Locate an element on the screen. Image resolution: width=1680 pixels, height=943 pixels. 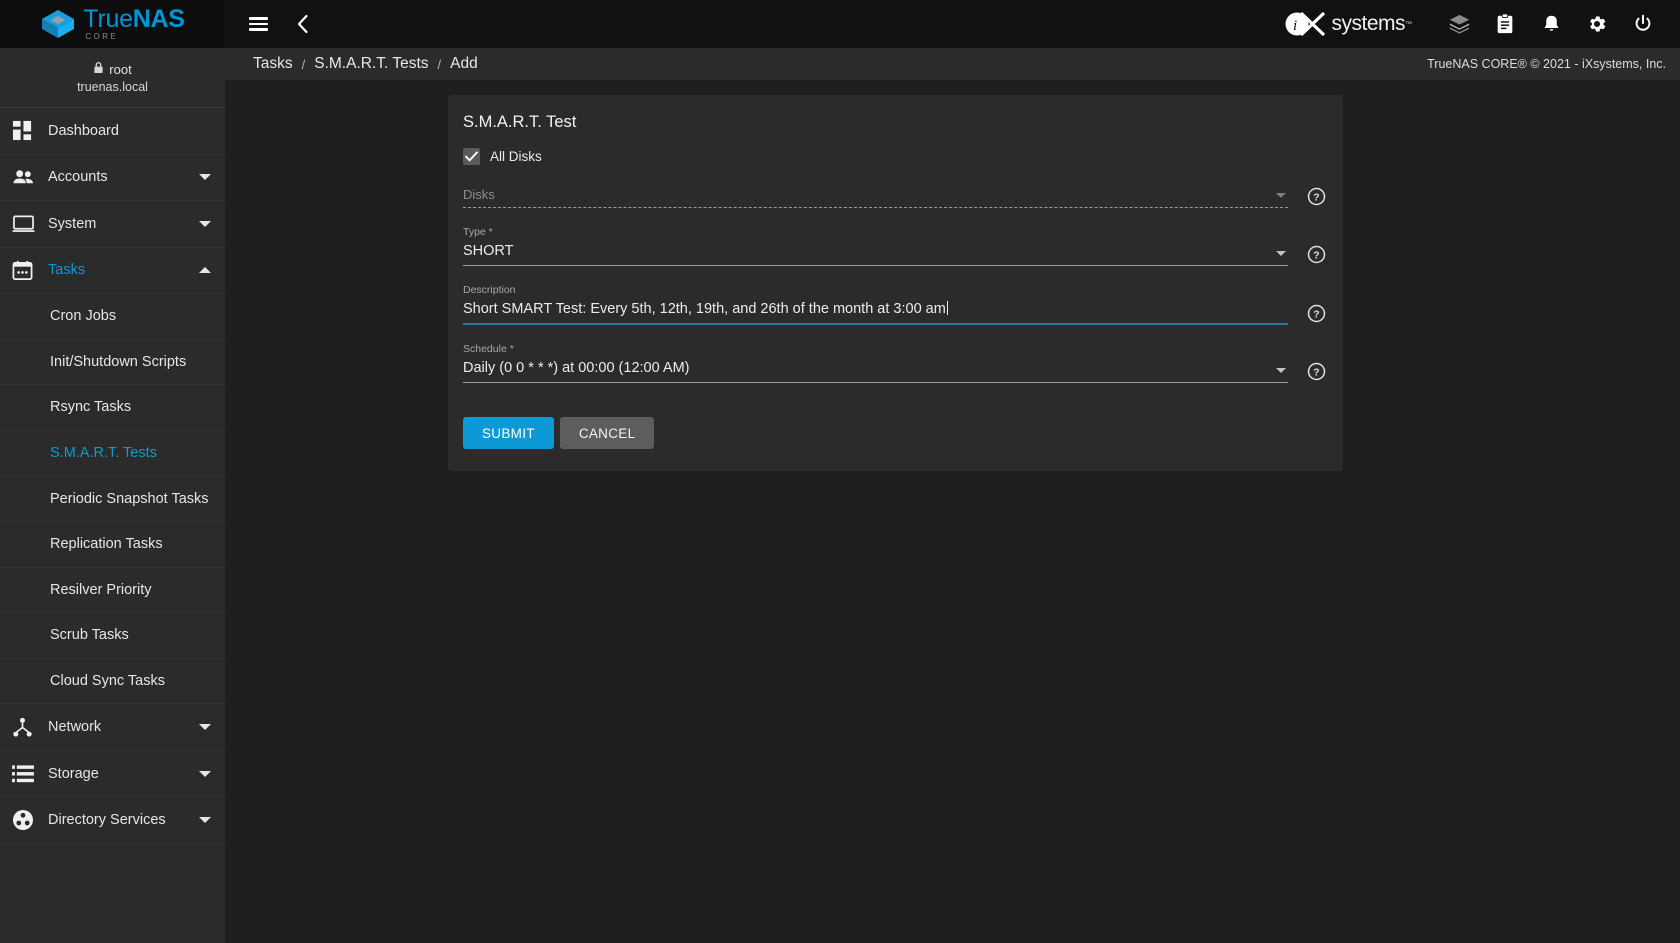
breadcrumb-item-add: Add is located at coordinates (464, 64).